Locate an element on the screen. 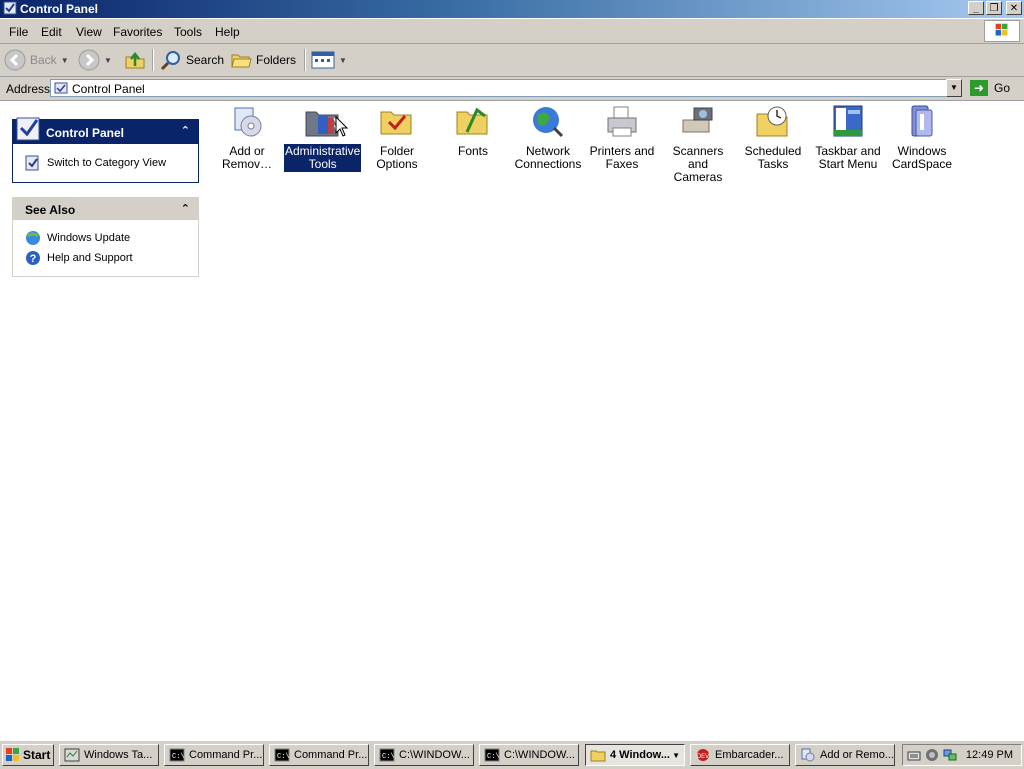 Image resolution: width=1024 pixels, height=769 pixels. folders-icon is located at coordinates (241, 61).